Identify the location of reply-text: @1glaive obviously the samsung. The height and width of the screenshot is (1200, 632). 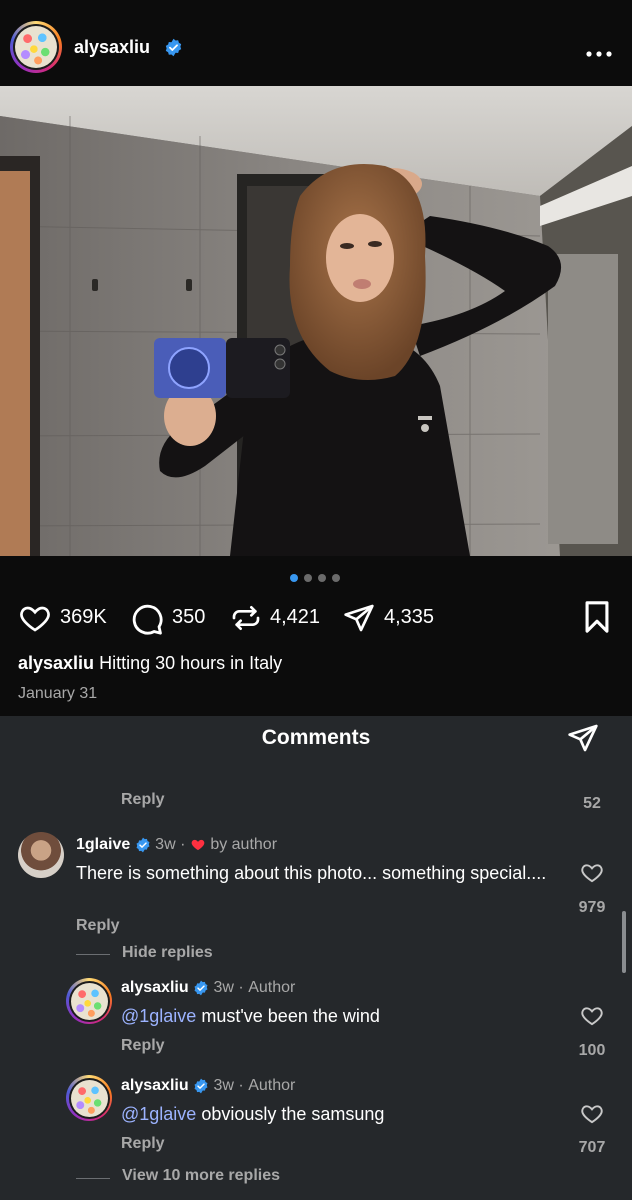
(253, 1114).